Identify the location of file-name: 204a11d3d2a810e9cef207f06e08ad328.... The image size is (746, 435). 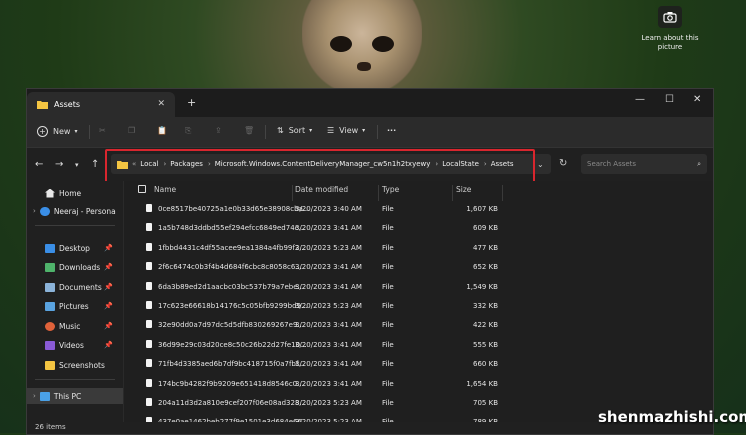
(232, 403).